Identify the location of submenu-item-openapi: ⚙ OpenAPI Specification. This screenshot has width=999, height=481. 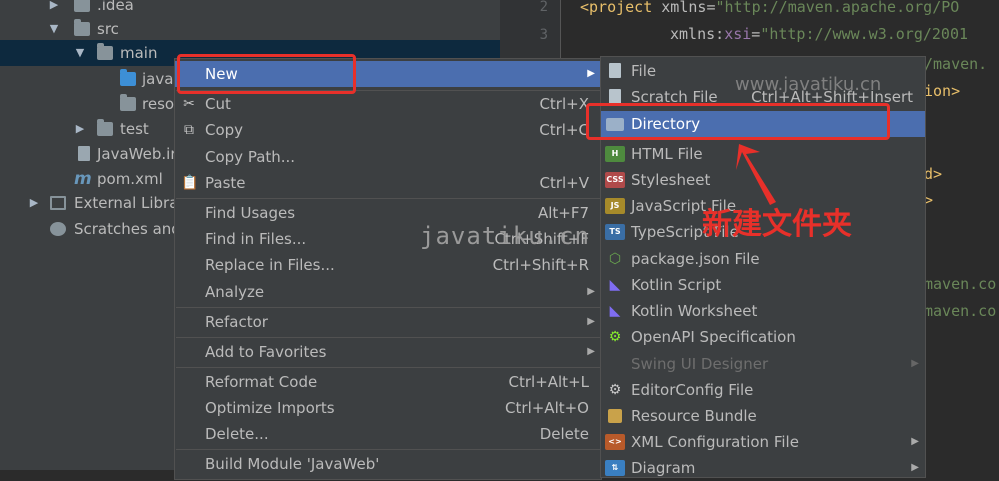
(763, 337).